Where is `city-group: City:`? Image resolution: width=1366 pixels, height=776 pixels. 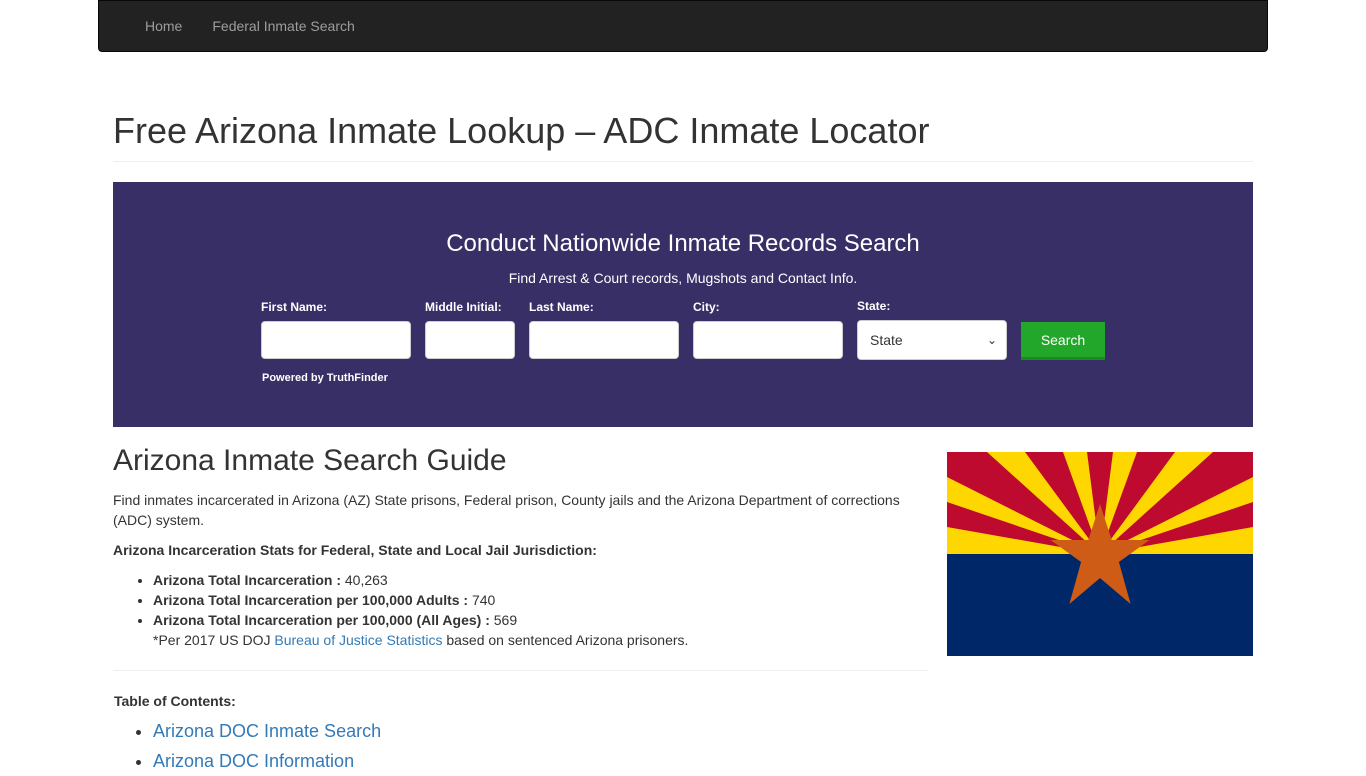
city-group: City: is located at coordinates (768, 329).